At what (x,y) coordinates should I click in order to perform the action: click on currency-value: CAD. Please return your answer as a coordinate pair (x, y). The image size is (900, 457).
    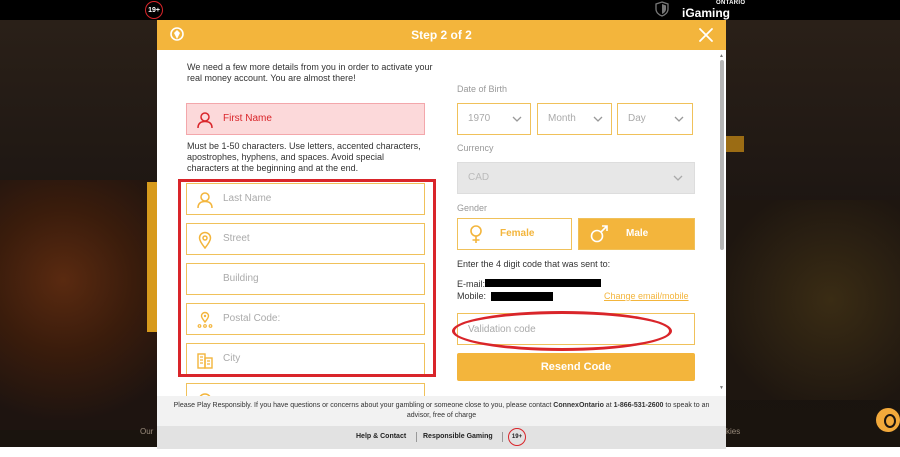
    Looking at the image, I should click on (479, 177).